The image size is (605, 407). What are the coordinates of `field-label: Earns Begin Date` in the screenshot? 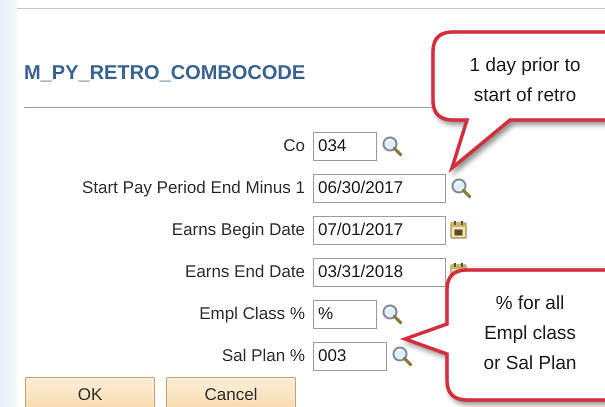 It's located at (237, 230).